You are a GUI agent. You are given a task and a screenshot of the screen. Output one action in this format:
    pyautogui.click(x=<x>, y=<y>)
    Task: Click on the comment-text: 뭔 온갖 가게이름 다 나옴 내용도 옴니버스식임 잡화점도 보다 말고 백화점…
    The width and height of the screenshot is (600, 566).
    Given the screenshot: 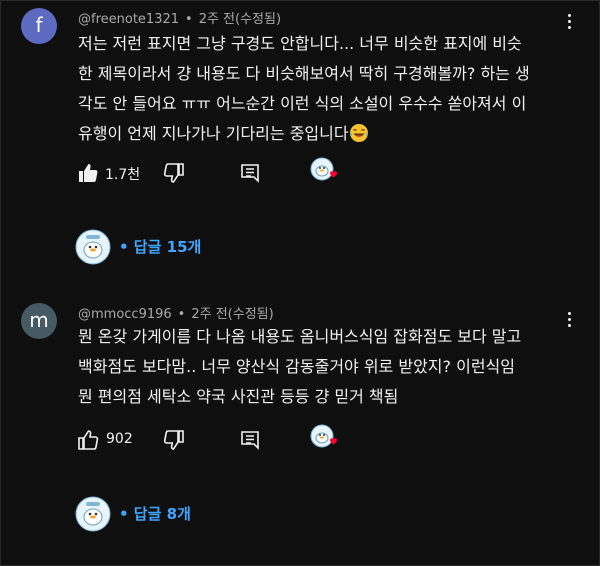 What is the action you would take?
    pyautogui.click(x=300, y=366)
    